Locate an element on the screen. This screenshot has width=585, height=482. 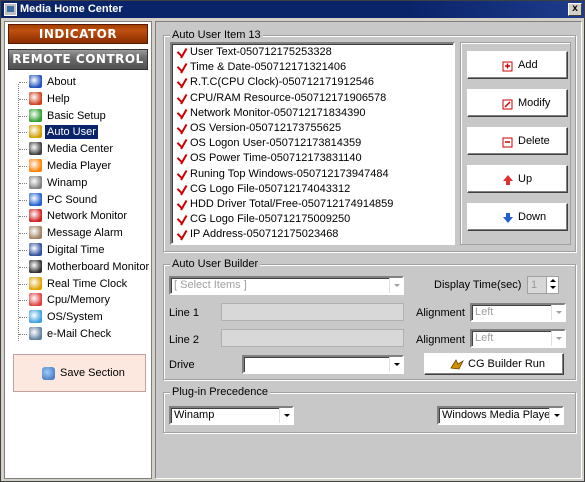
list-item: OS Version-050712173755625 is located at coordinates (314, 128).